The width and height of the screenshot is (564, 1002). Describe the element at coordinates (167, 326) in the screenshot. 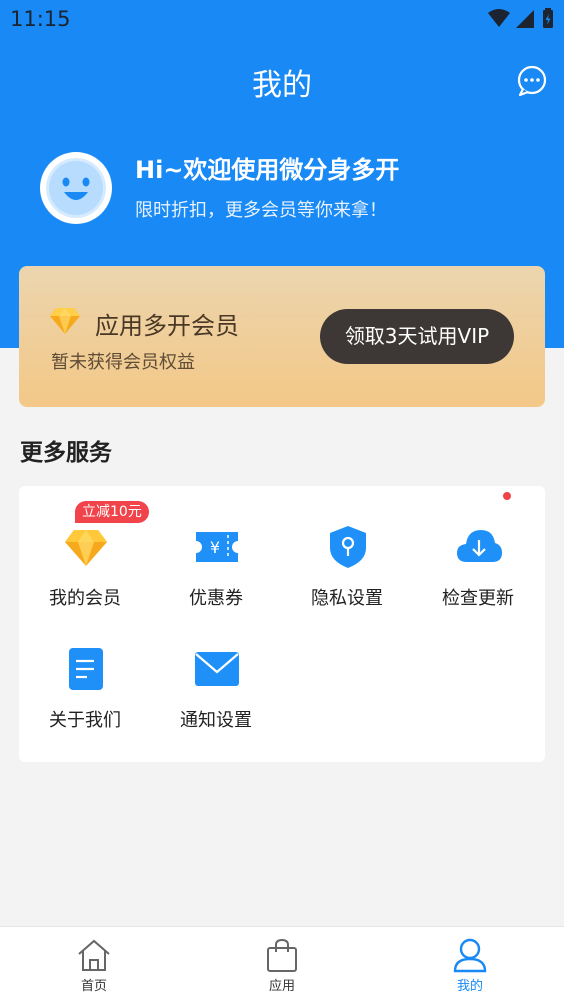

I see `vip-title: 应用多开会员` at that location.